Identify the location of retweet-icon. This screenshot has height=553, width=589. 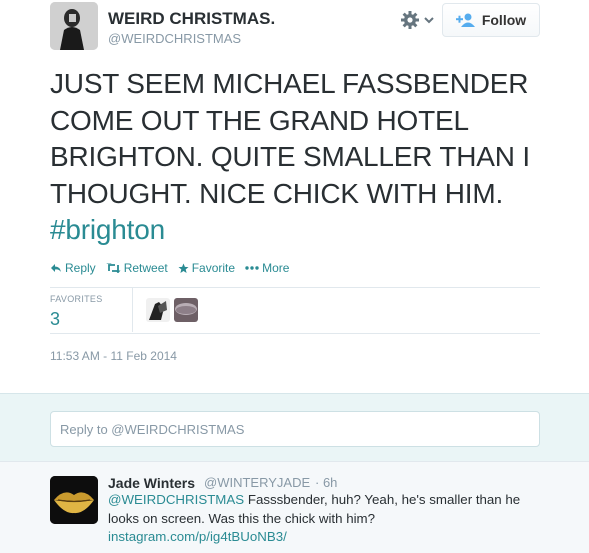
(113, 268).